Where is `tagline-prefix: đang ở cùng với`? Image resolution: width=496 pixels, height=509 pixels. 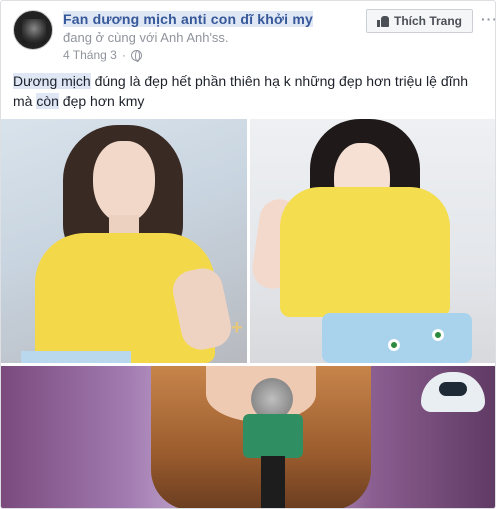 tagline-prefix: đang ở cùng với is located at coordinates (110, 37).